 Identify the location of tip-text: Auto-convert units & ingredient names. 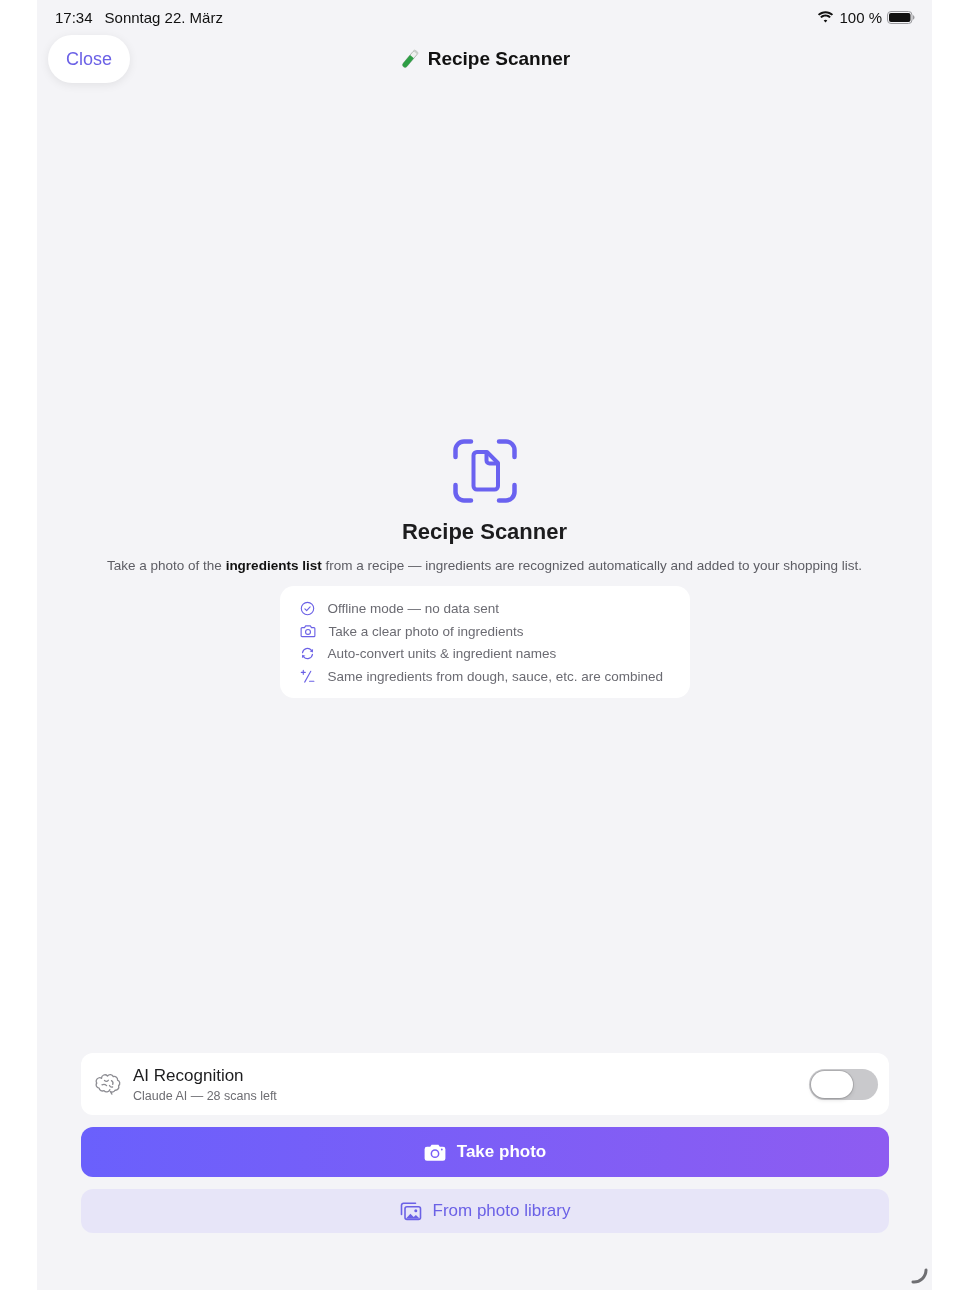
(442, 654).